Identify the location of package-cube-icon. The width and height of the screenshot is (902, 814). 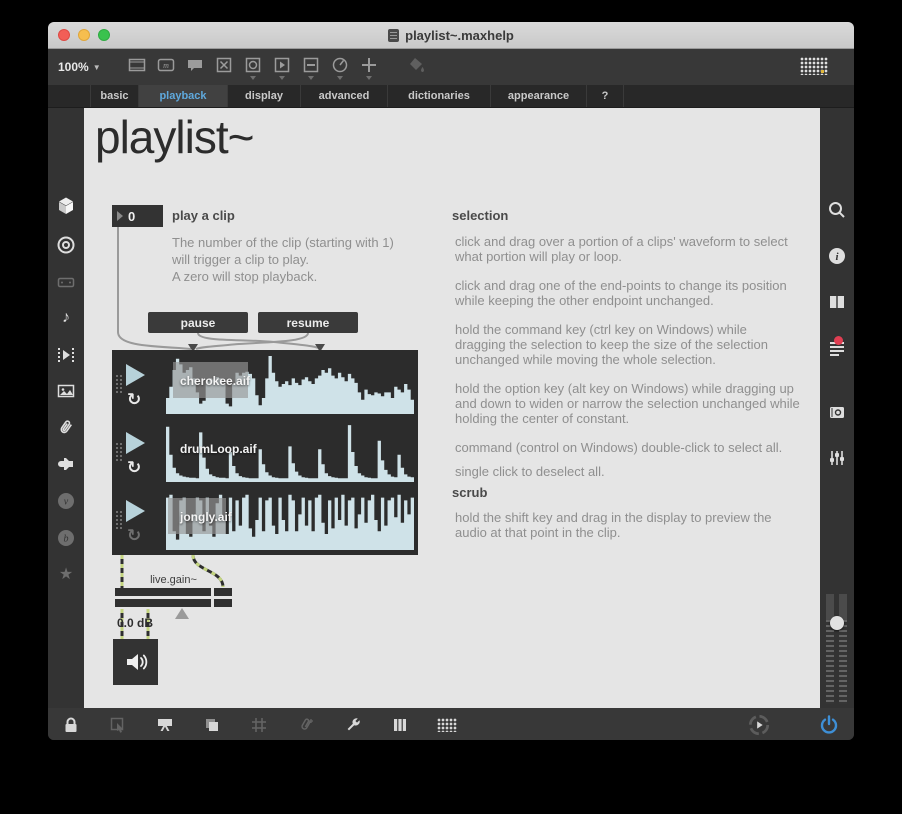
(66, 206).